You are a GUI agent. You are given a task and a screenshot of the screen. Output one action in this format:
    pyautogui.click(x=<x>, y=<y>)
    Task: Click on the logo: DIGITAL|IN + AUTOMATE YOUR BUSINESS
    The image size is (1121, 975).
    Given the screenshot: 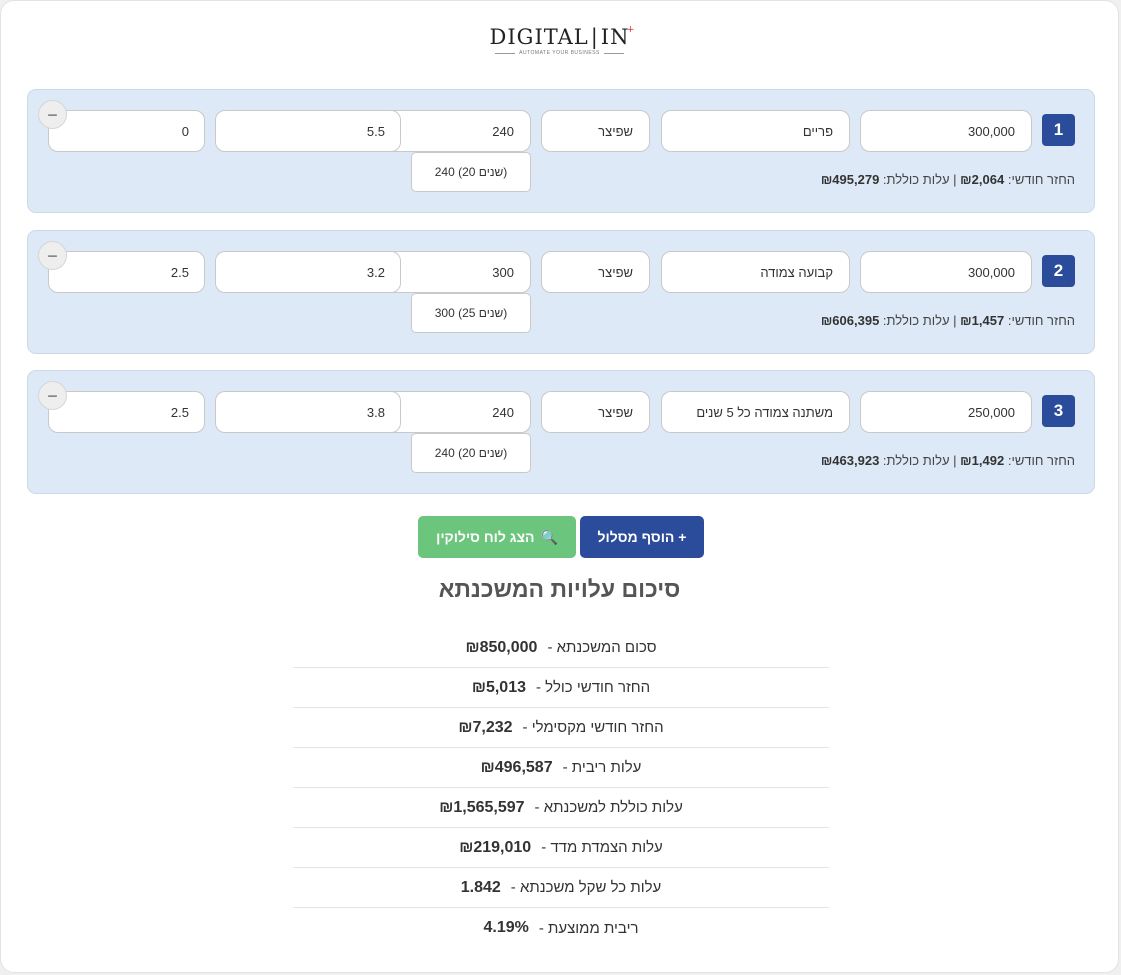 What is the action you would take?
    pyautogui.click(x=559, y=40)
    